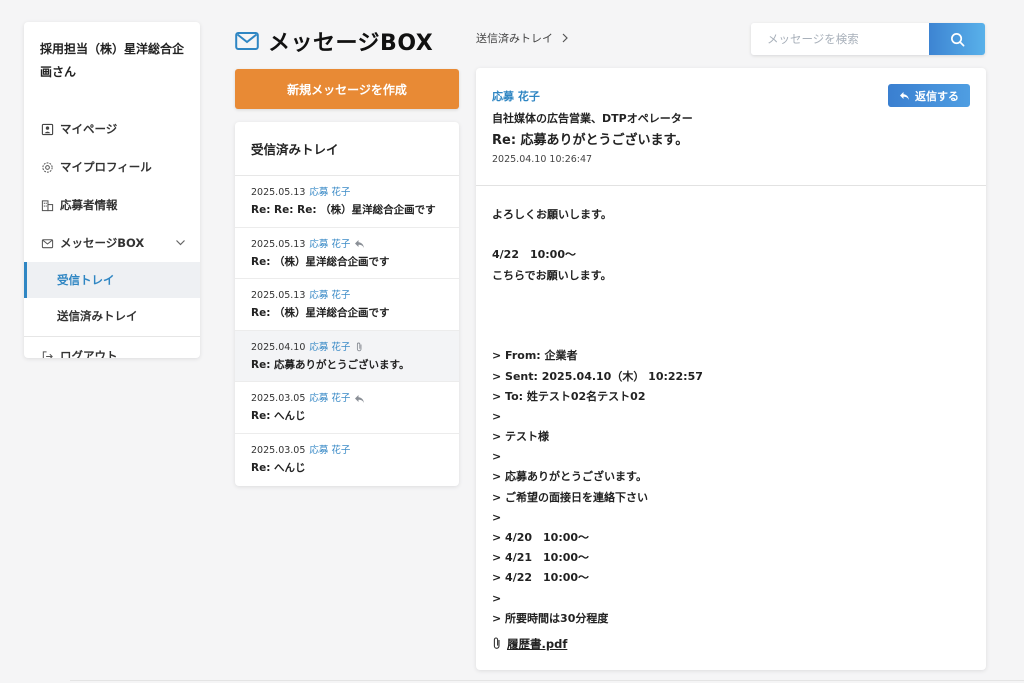 Image resolution: width=1024 pixels, height=683 pixels. I want to click on gear-icon, so click(47, 167).